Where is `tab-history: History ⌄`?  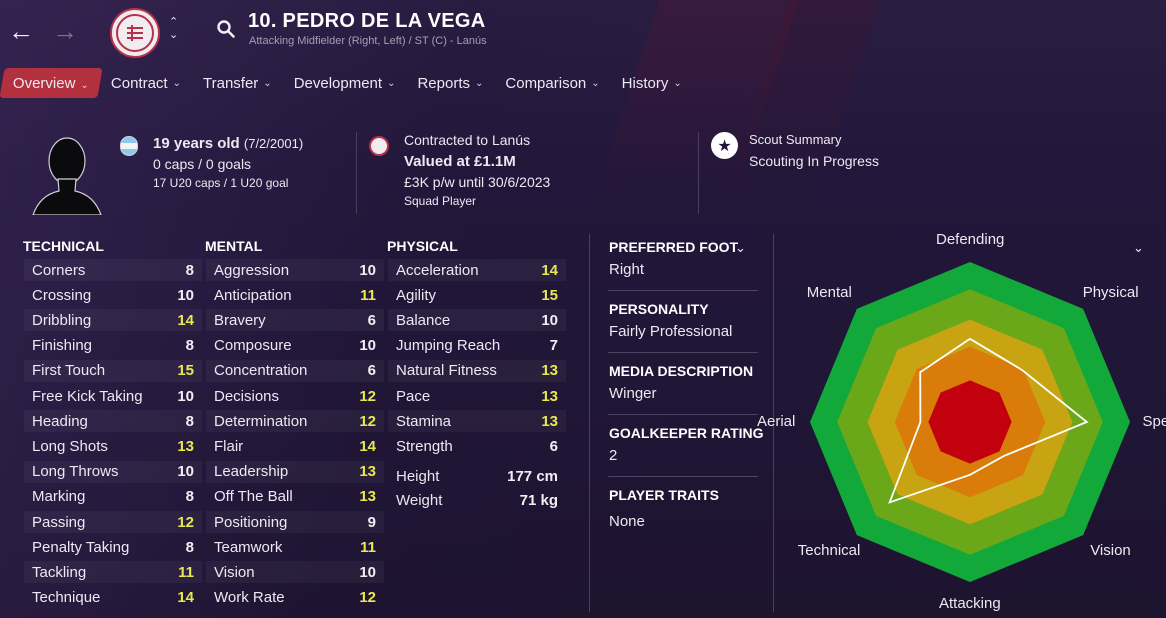
tab-history: History ⌄ is located at coordinates (652, 83).